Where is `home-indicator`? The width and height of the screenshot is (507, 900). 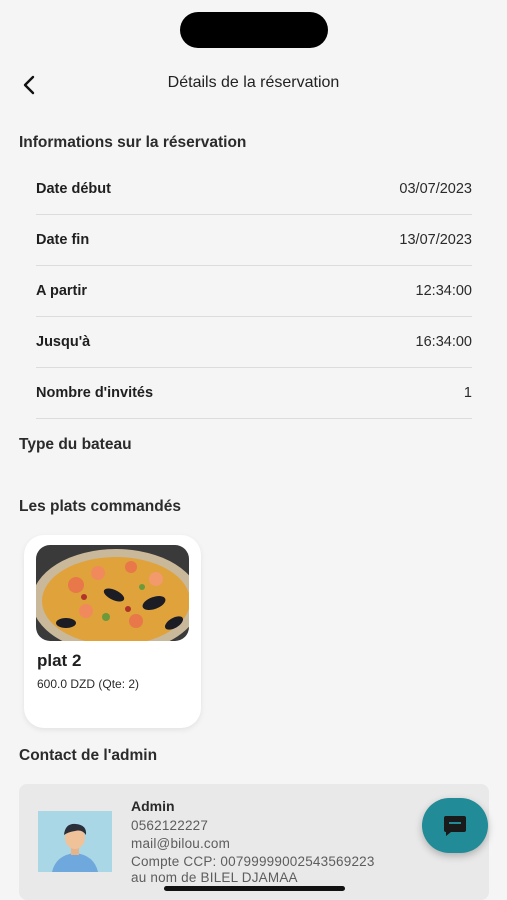
home-indicator is located at coordinates (254, 888).